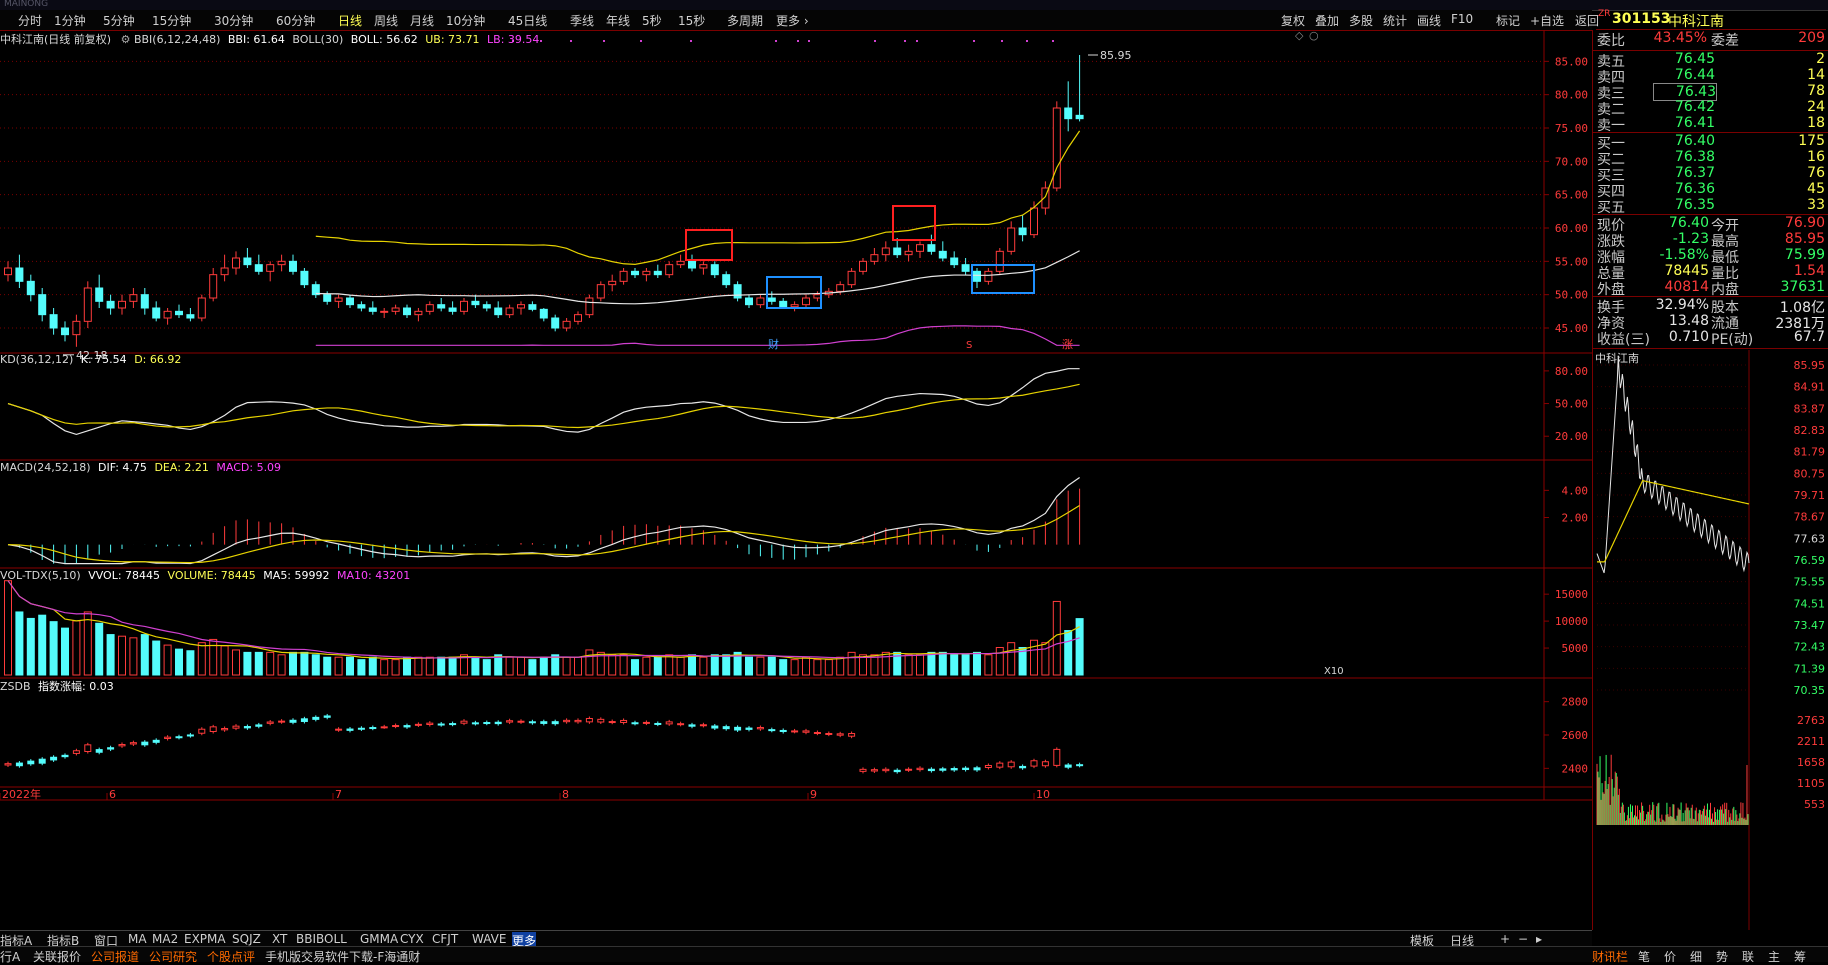 The image size is (1828, 965). I want to click on side-tab-5: 联, so click(1748, 956).